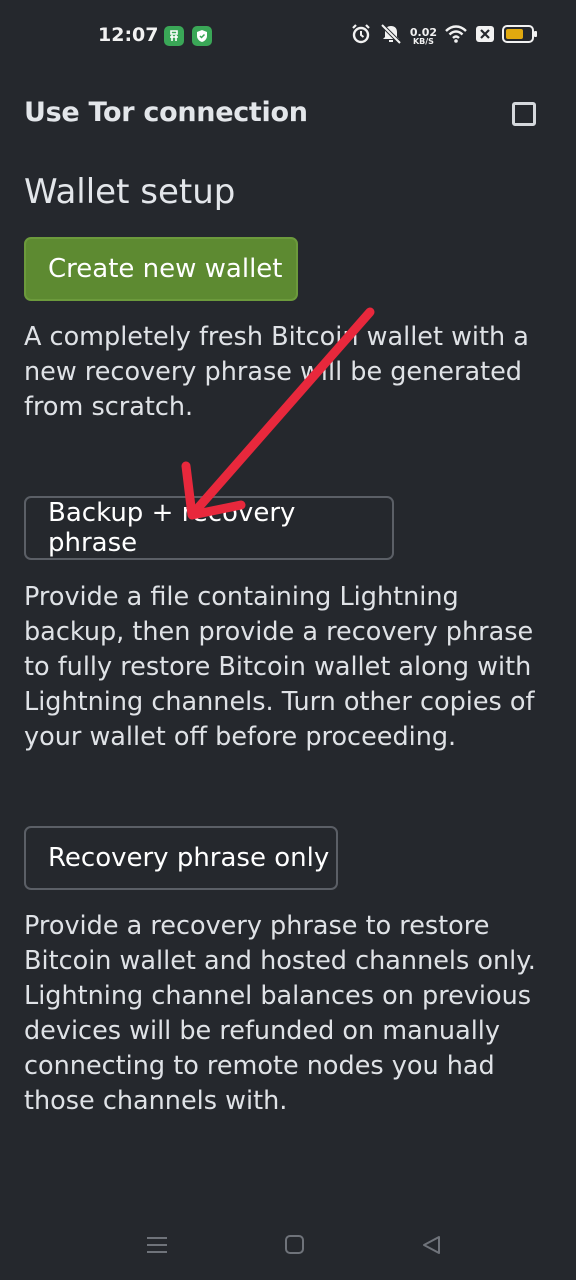 The width and height of the screenshot is (576, 1280). What do you see at coordinates (431, 1247) in the screenshot?
I see `back-triangle-icon` at bounding box center [431, 1247].